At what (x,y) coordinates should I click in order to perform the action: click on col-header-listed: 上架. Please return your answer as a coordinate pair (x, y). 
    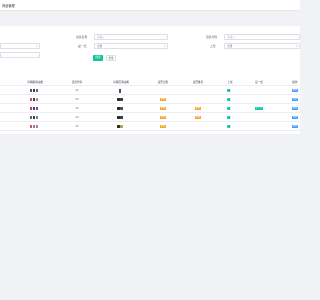
    Looking at the image, I should click on (230, 82).